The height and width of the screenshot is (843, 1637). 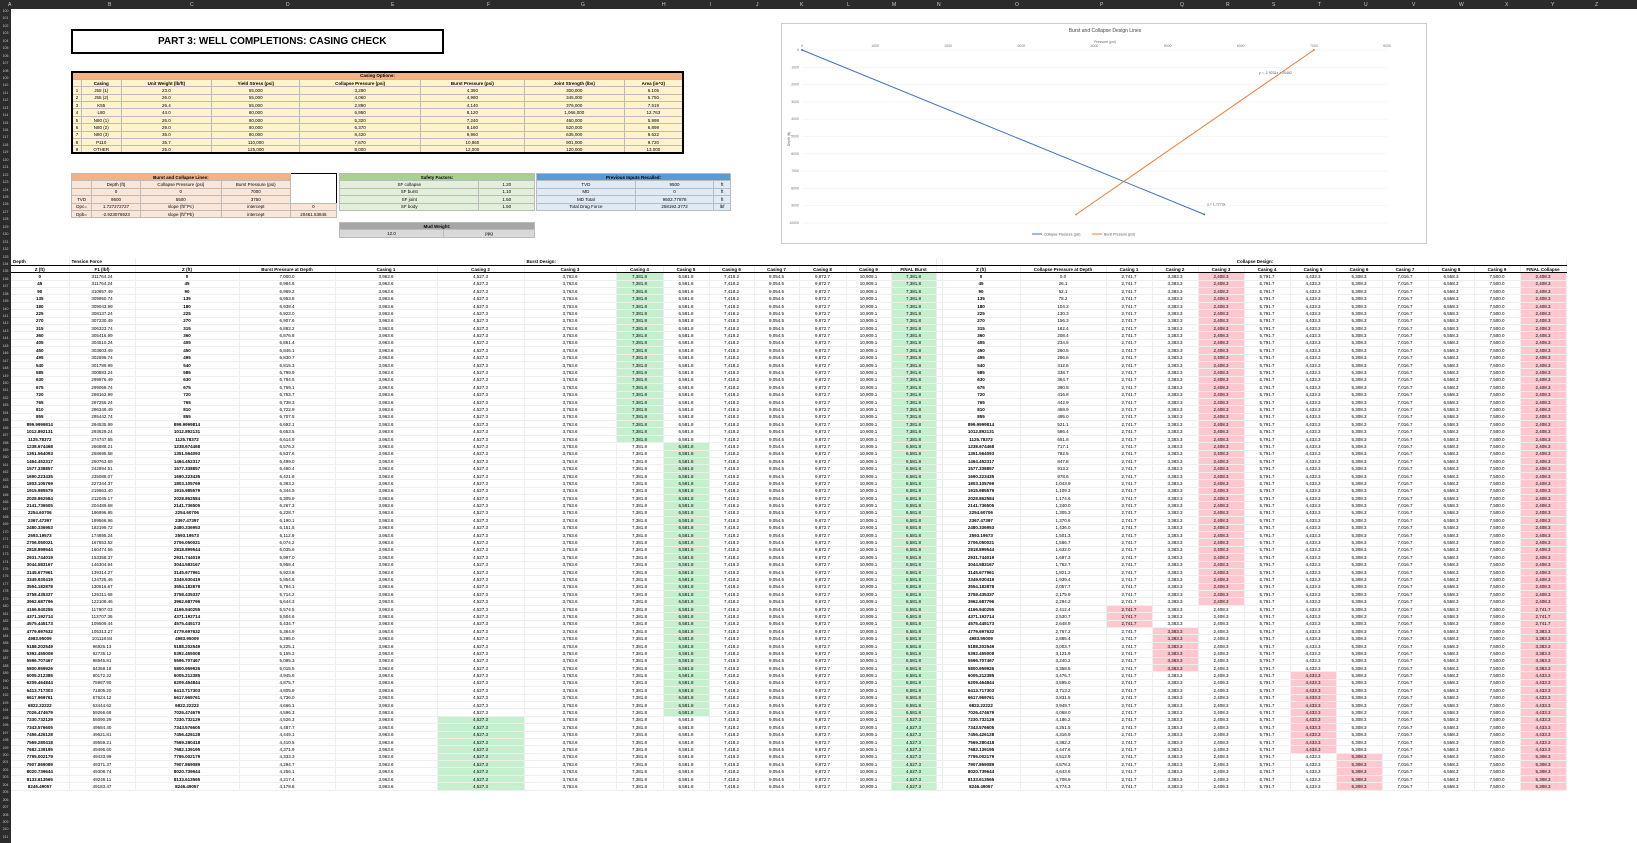 I want to click on grid-cell: 405, so click(x=981, y=343).